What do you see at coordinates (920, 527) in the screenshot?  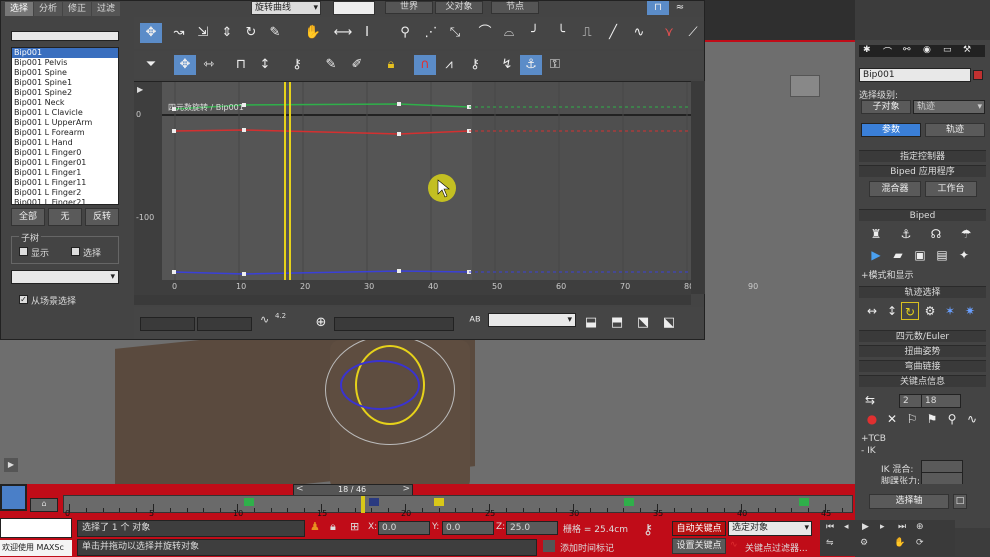 I see `zoom-extents-icon: ⊕` at bounding box center [920, 527].